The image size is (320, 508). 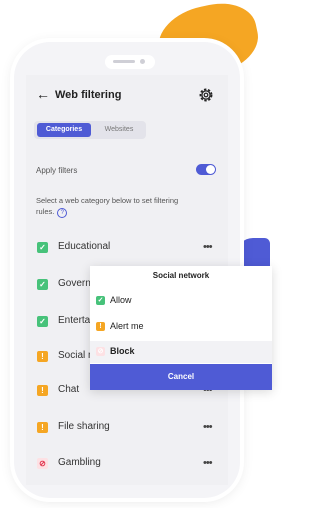 I want to click on phone-notch, so click(x=130, y=62).